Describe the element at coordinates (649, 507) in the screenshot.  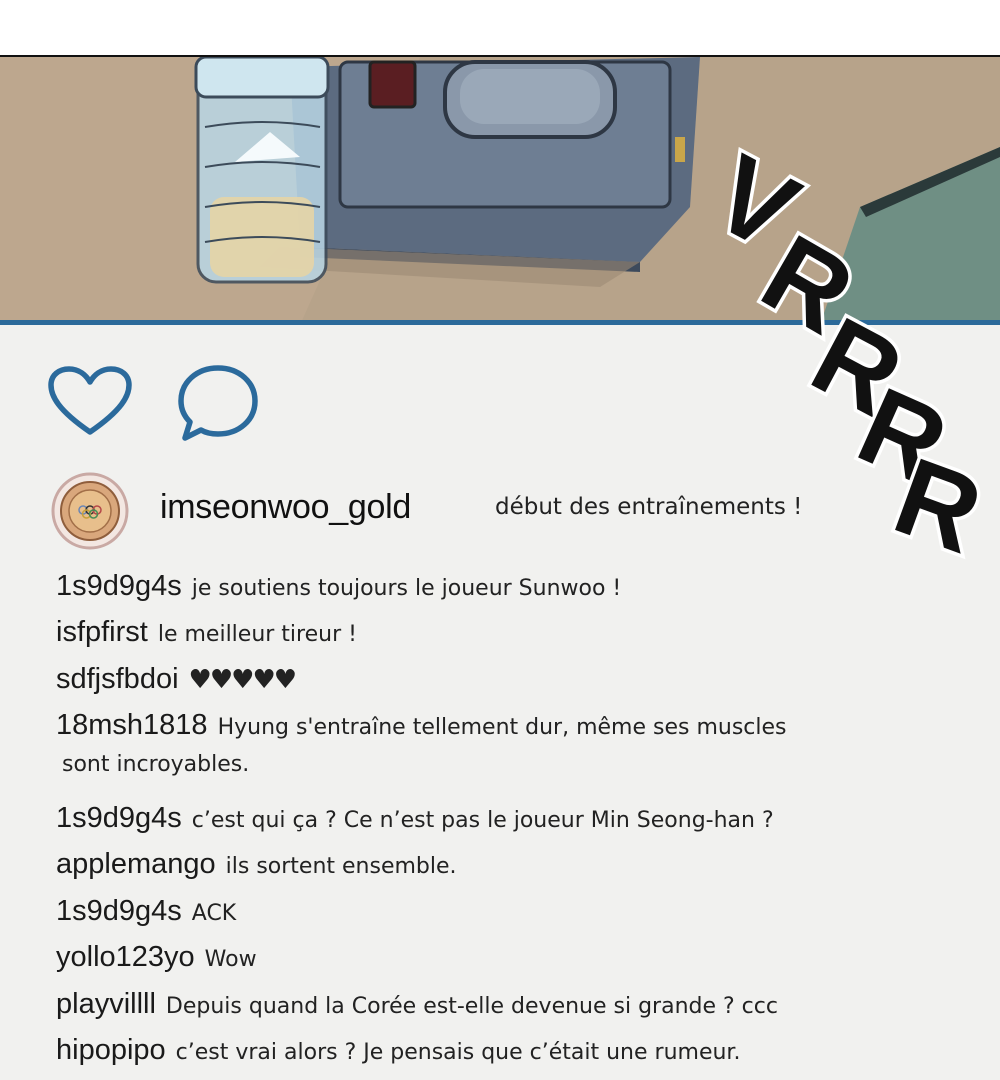
I see `post-caption: début des entraînements !` at that location.